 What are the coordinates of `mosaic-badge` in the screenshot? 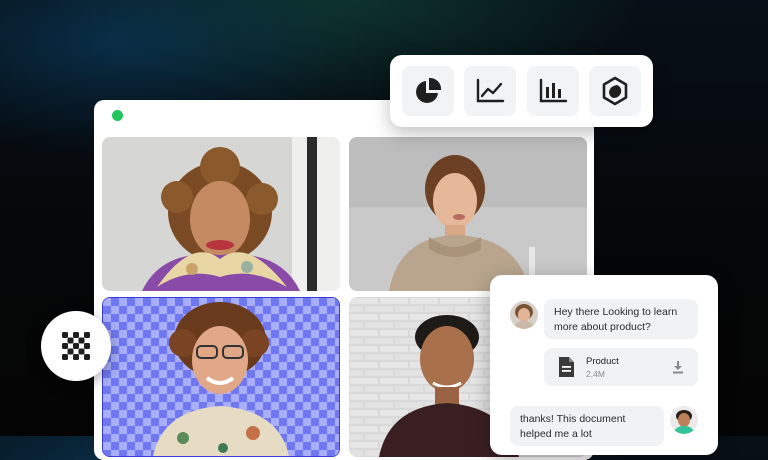 It's located at (76, 346).